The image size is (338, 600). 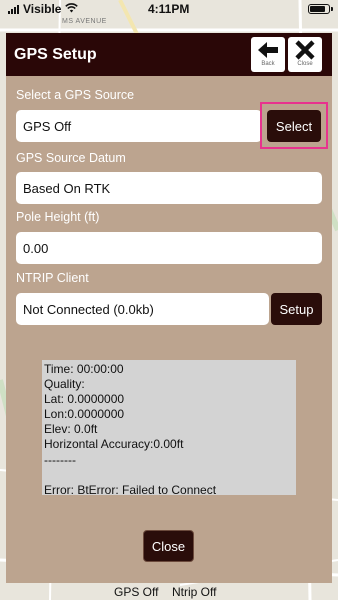 I want to click on gps-status-text: GPS Off, so click(x=136, y=592).